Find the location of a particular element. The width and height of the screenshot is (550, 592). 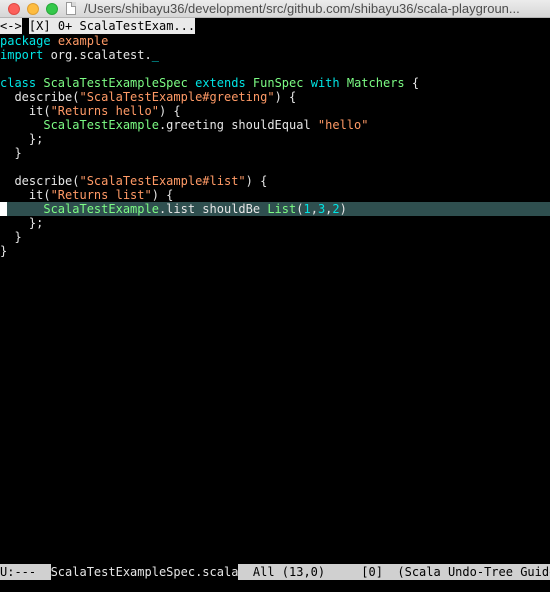

code-line-8: }; is located at coordinates (22, 139).